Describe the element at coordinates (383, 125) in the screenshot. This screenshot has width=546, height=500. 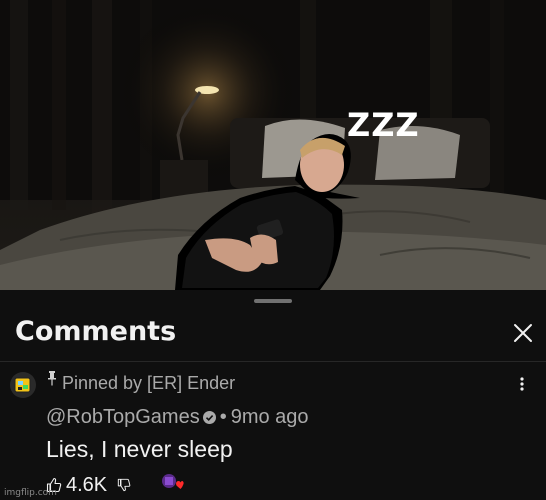
I see `zzz-caption: ZZZ` at that location.